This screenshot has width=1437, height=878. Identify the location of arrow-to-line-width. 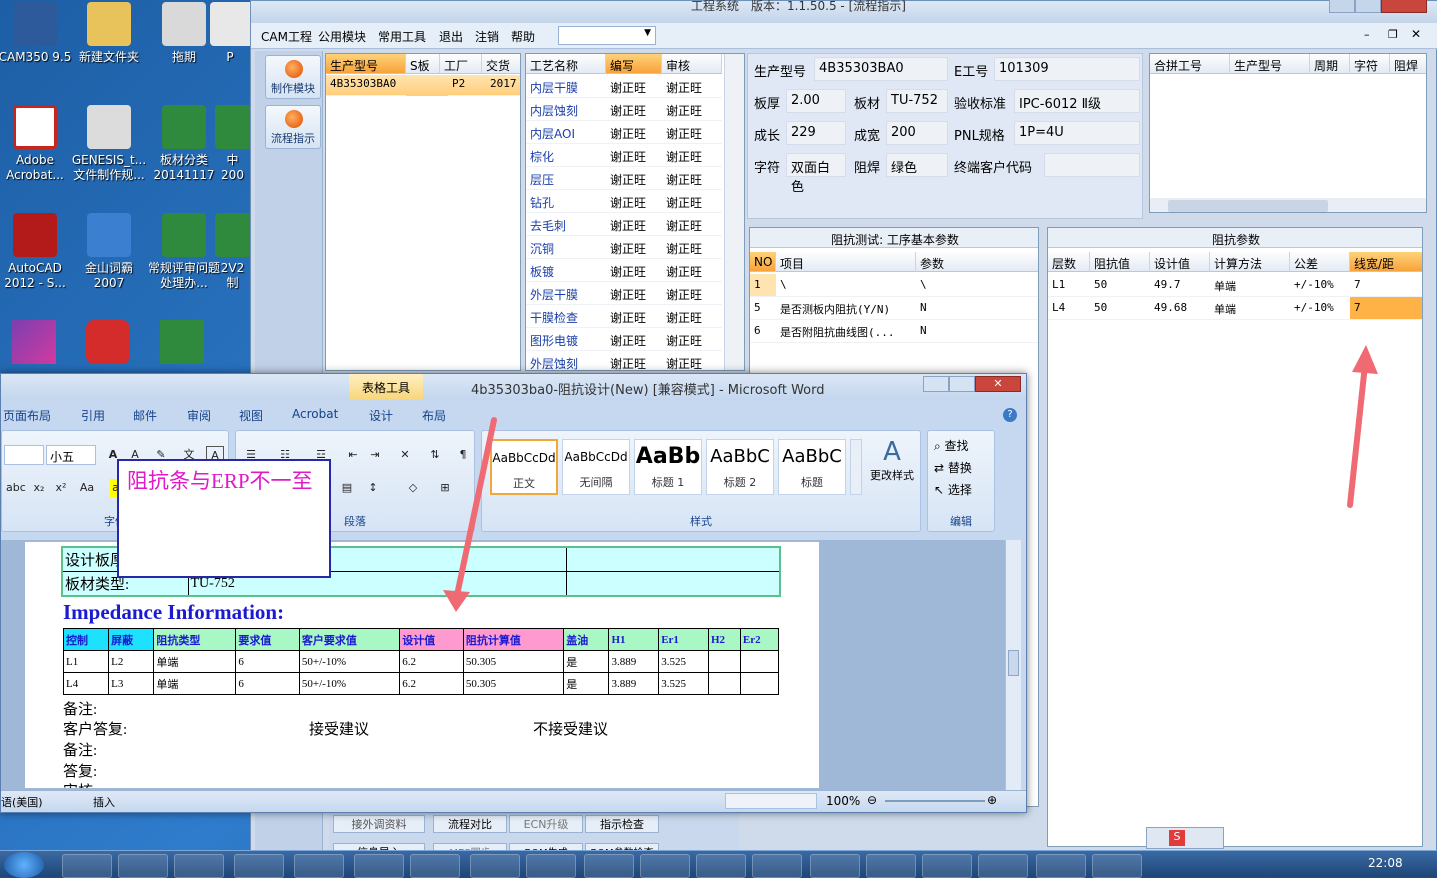
(1357, 435).